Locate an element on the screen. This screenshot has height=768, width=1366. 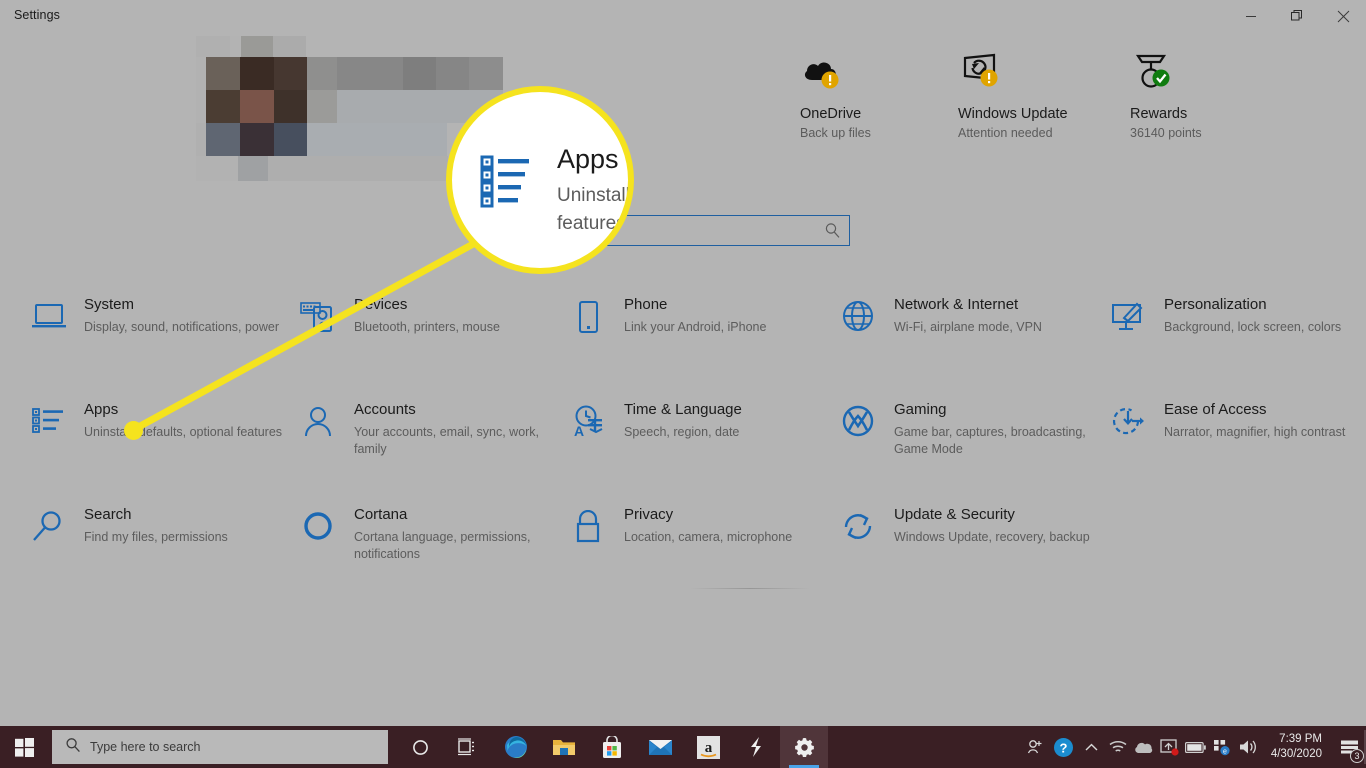
svg-text: a is located at coordinates (708, 748).